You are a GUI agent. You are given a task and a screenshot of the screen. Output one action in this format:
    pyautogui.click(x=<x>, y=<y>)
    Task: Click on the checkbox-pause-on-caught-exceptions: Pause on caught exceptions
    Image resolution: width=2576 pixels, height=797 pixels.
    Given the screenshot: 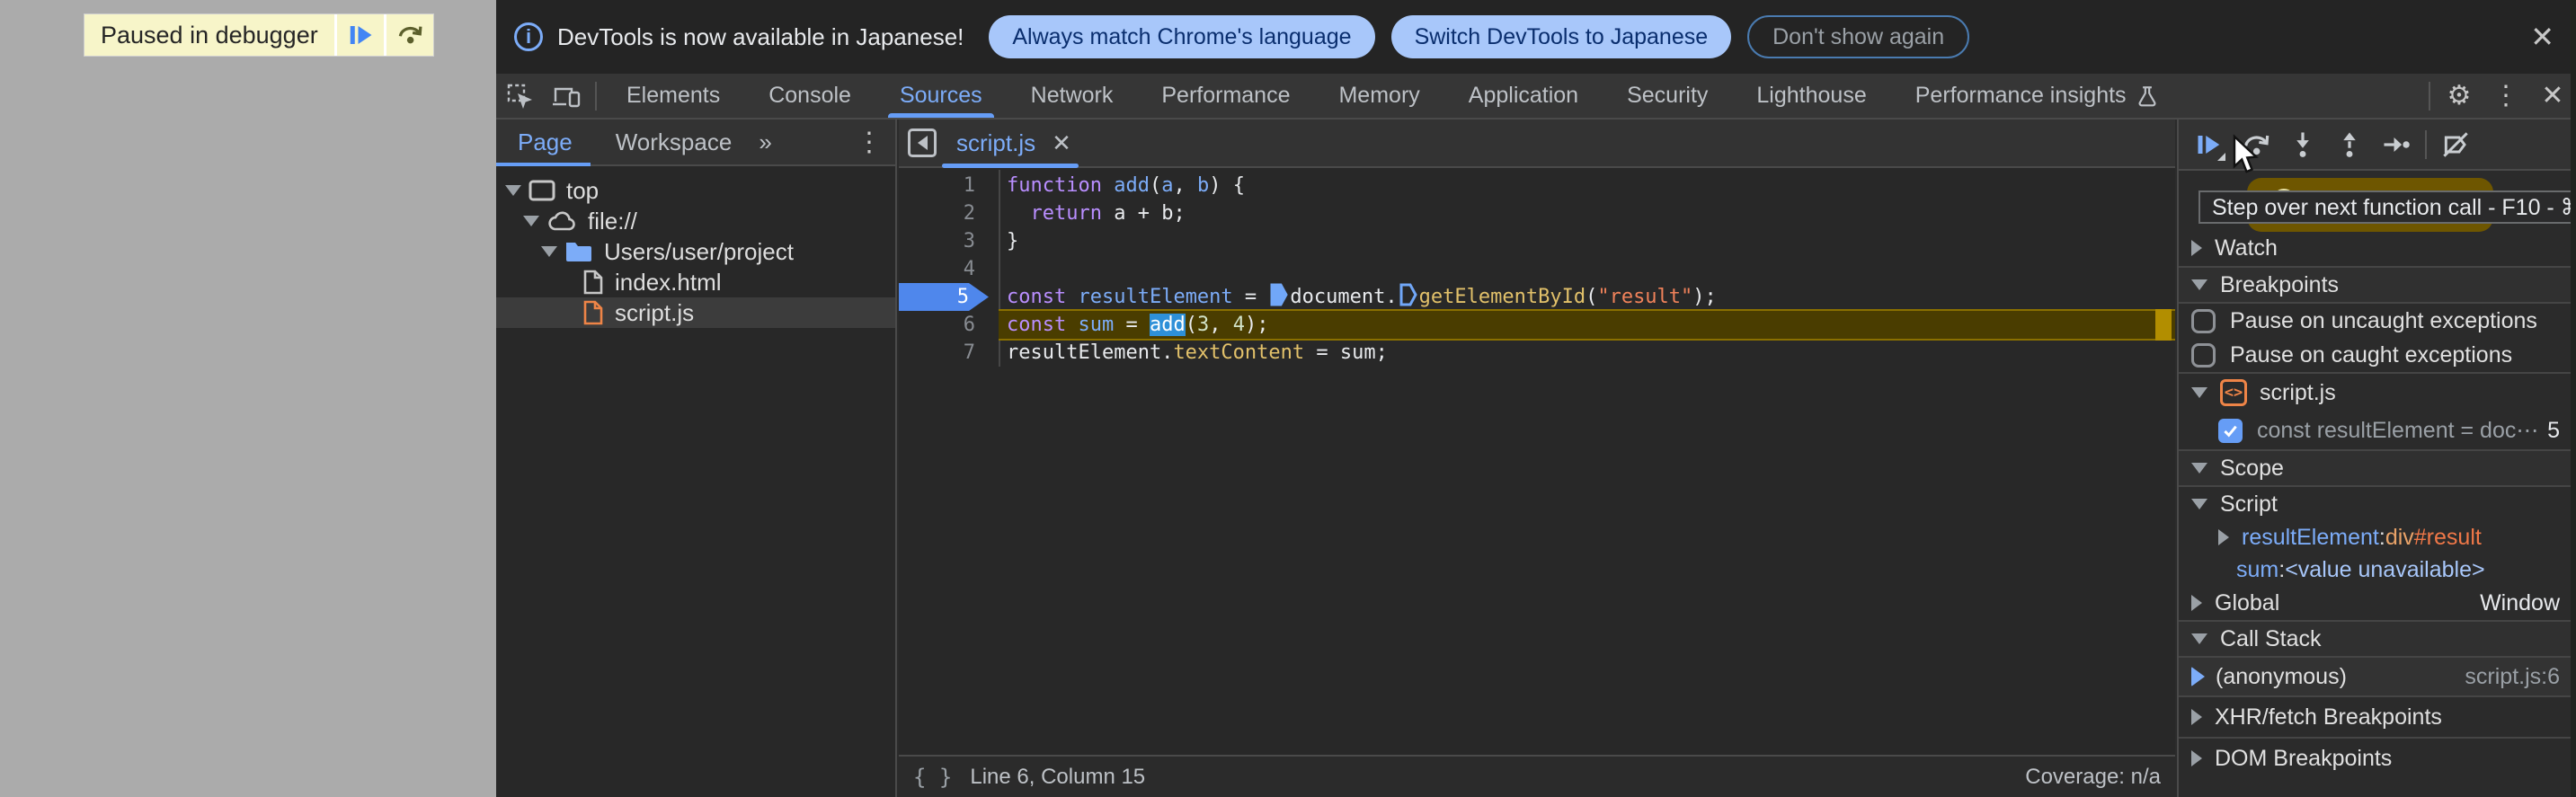 What is the action you would take?
    pyautogui.click(x=2377, y=355)
    